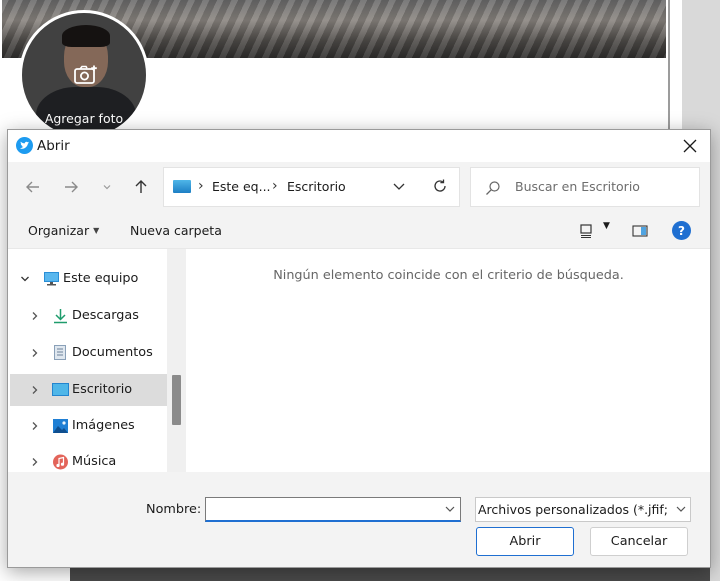 Image resolution: width=720 pixels, height=581 pixels. What do you see at coordinates (112, 352) in the screenshot?
I see `tree-item-label: Documentos` at bounding box center [112, 352].